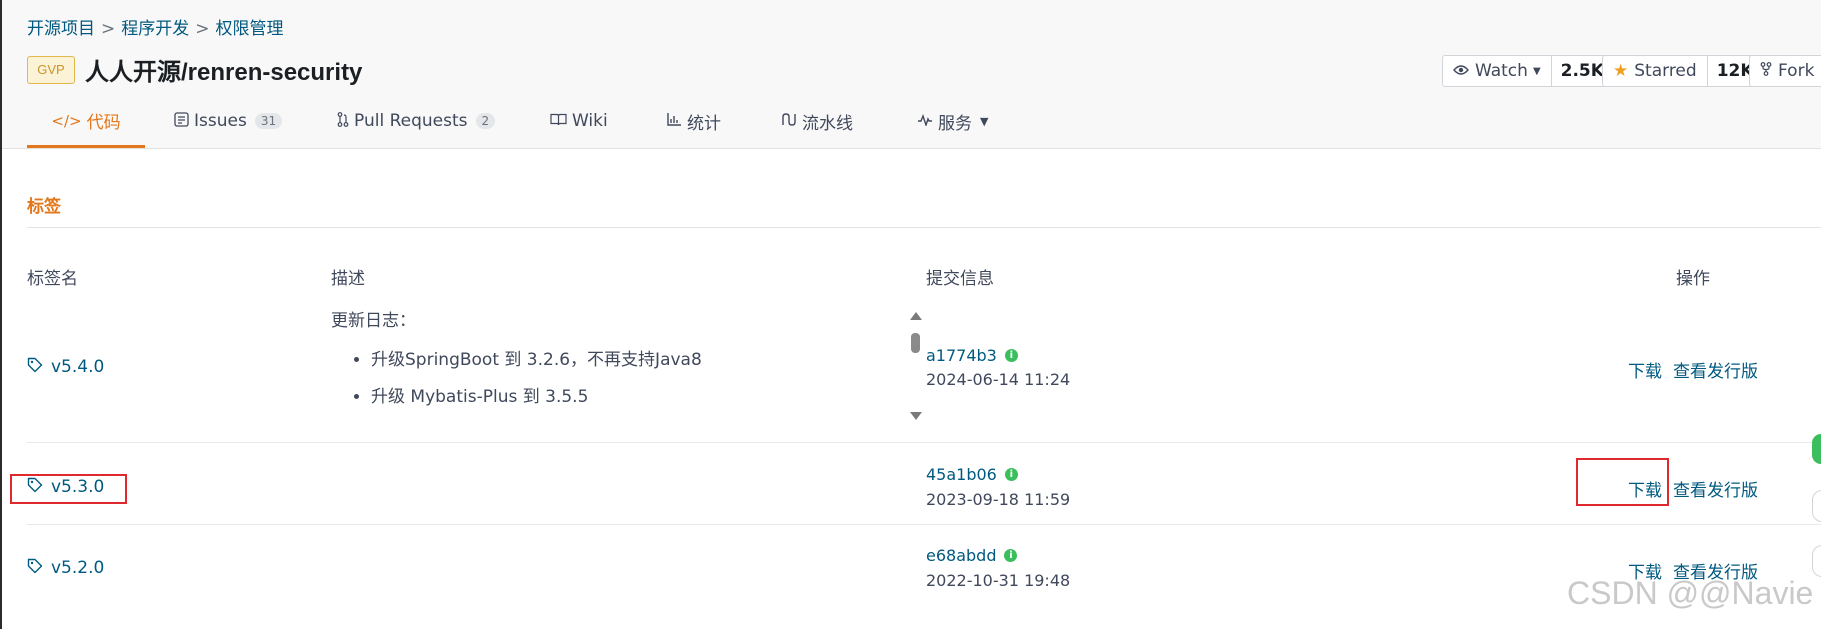 The width and height of the screenshot is (1821, 629). I want to click on download-link: 下载, so click(1645, 369).